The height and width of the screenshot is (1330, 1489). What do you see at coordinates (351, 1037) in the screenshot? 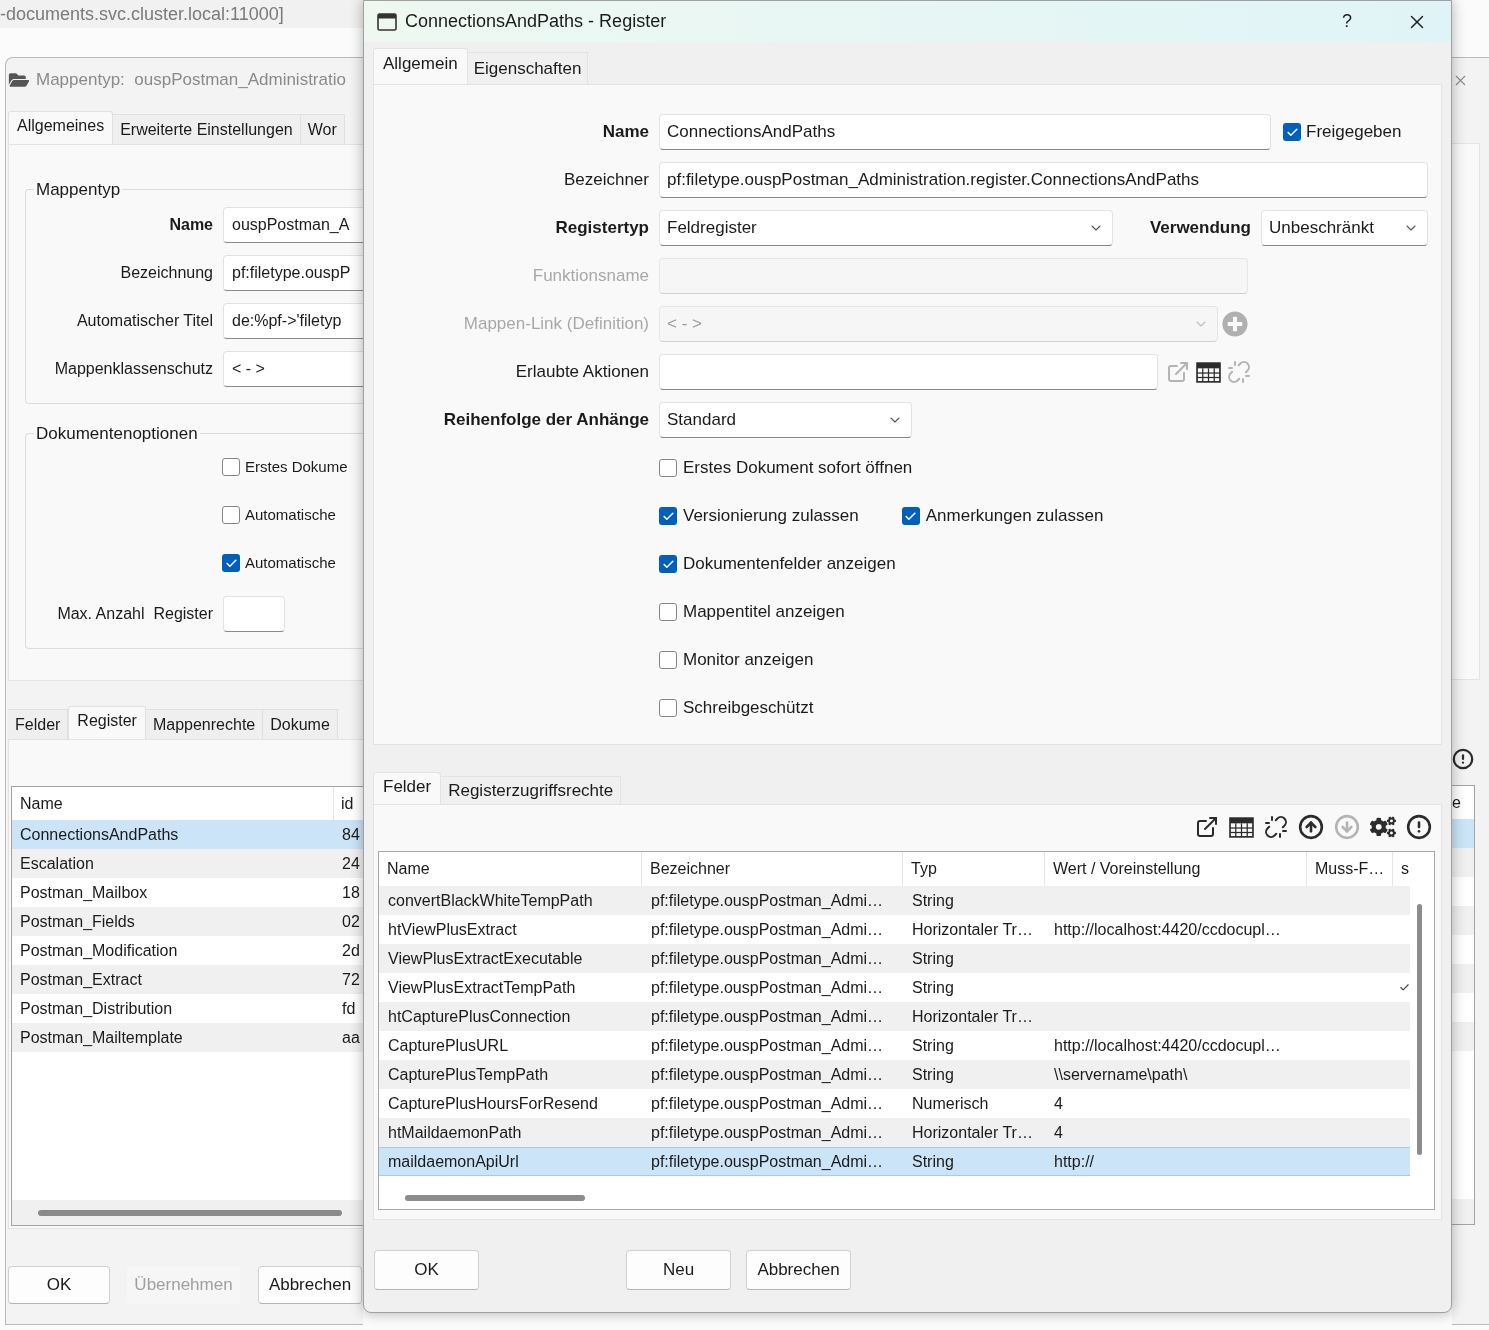
I see `table-cell-text: aa` at bounding box center [351, 1037].